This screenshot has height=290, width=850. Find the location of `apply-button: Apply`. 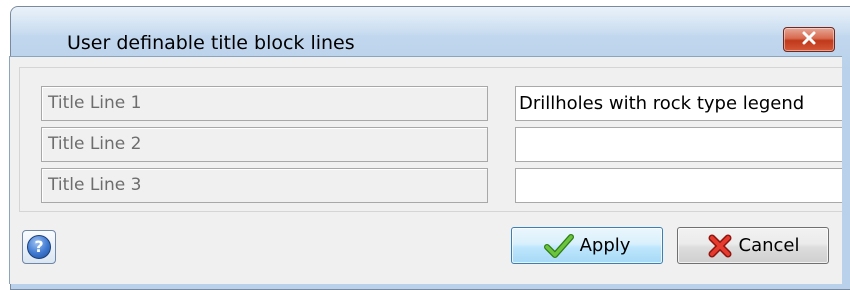

apply-button: Apply is located at coordinates (587, 245).